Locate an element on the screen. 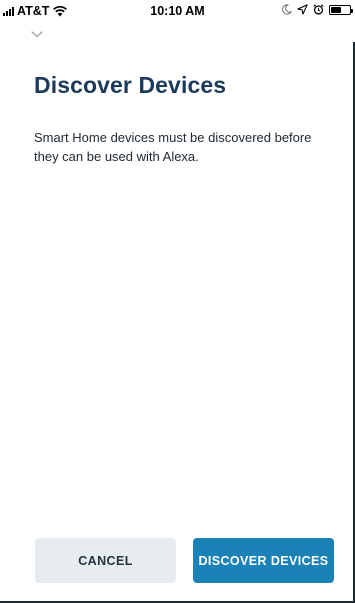 The image size is (355, 603). chevron-down-icon is located at coordinates (37, 34).